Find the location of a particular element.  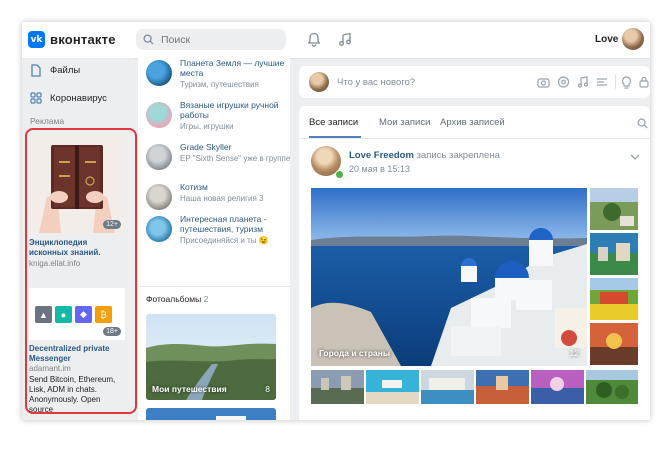

post-composer: Что у вас нового? is located at coordinates (474, 82).